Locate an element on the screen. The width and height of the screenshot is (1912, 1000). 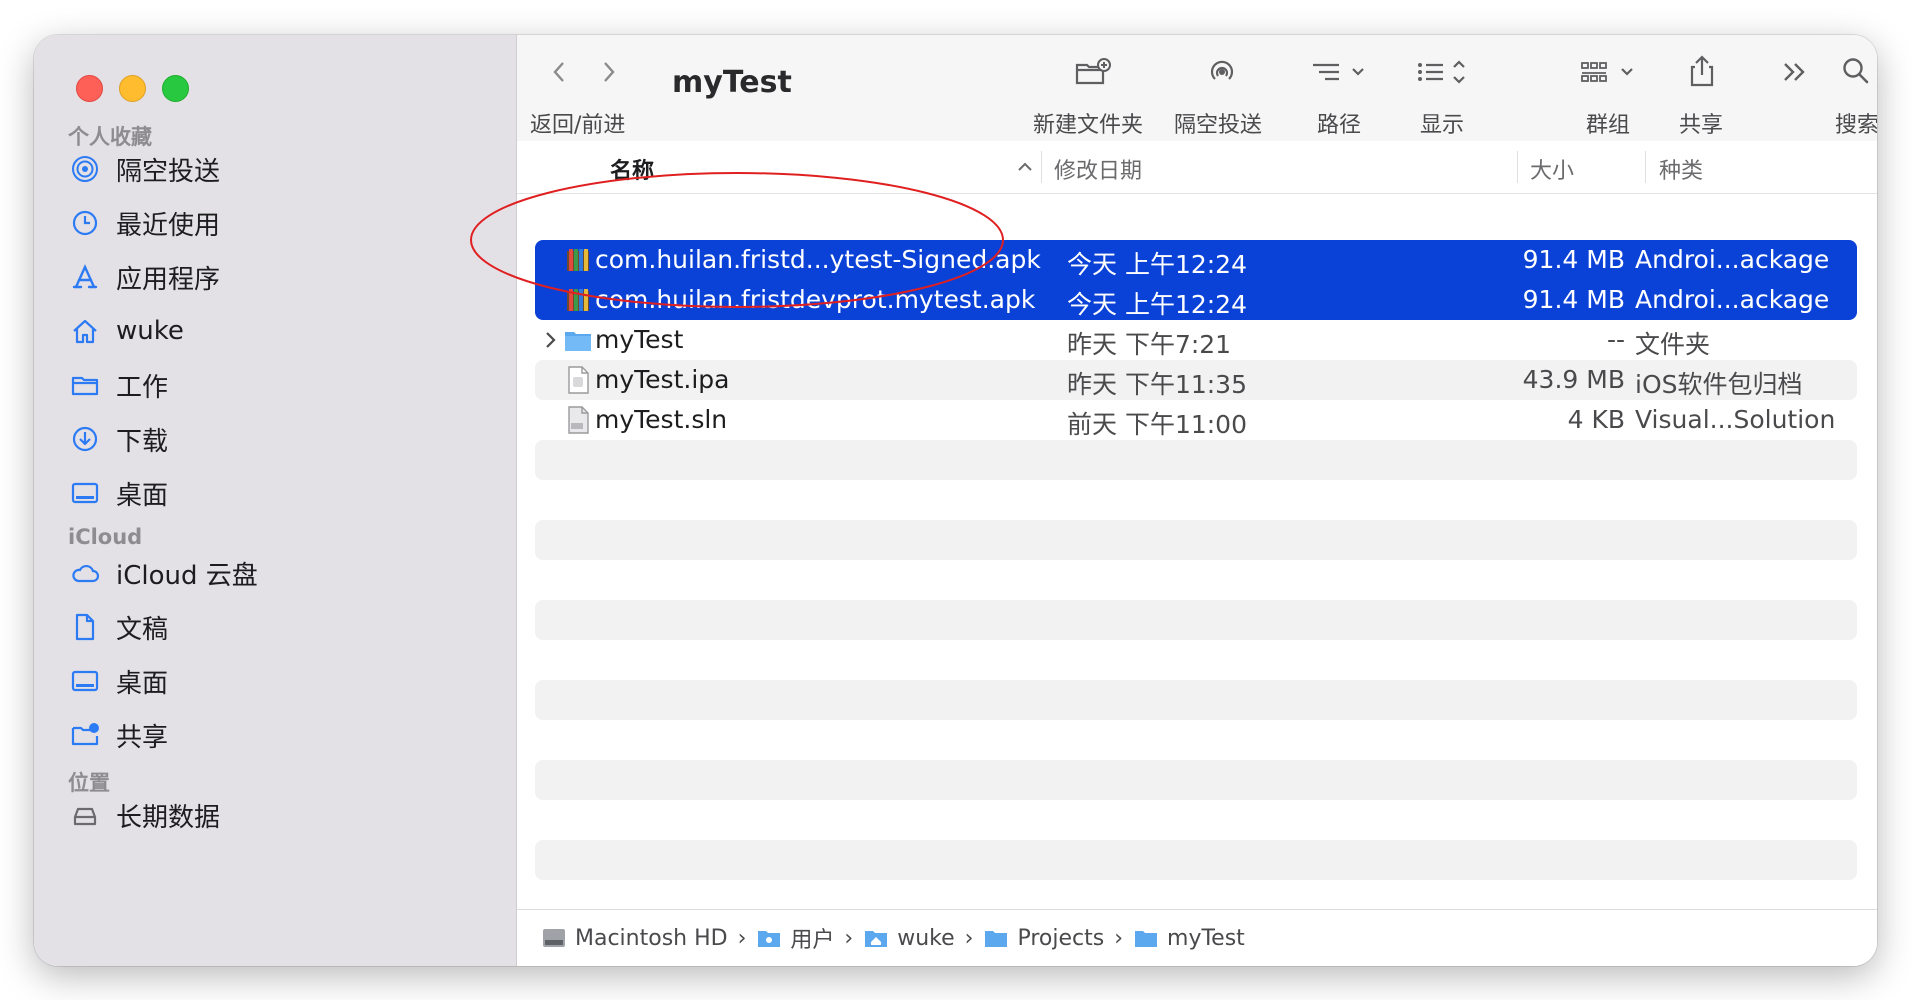
back-forward-label: 返回/前进 is located at coordinates (578, 125).